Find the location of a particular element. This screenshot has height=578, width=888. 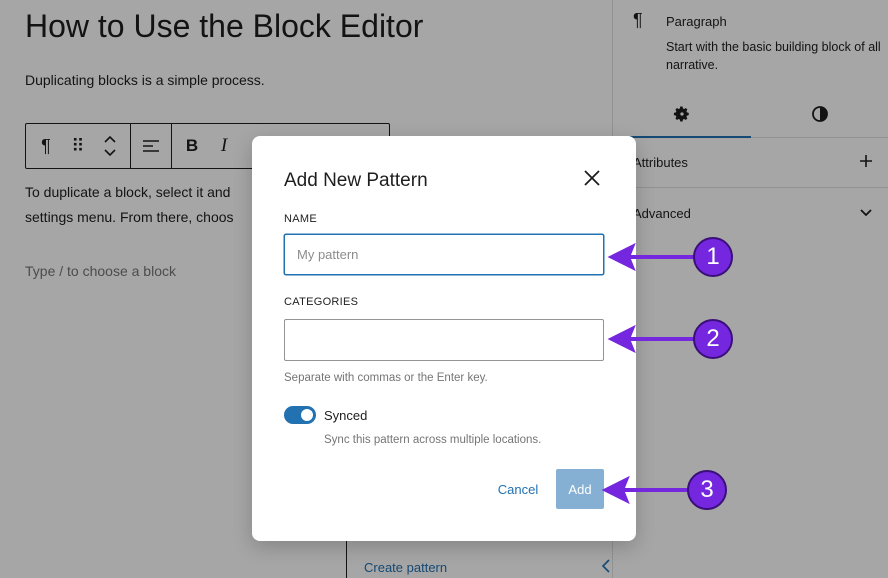

categories-input is located at coordinates (444, 340).